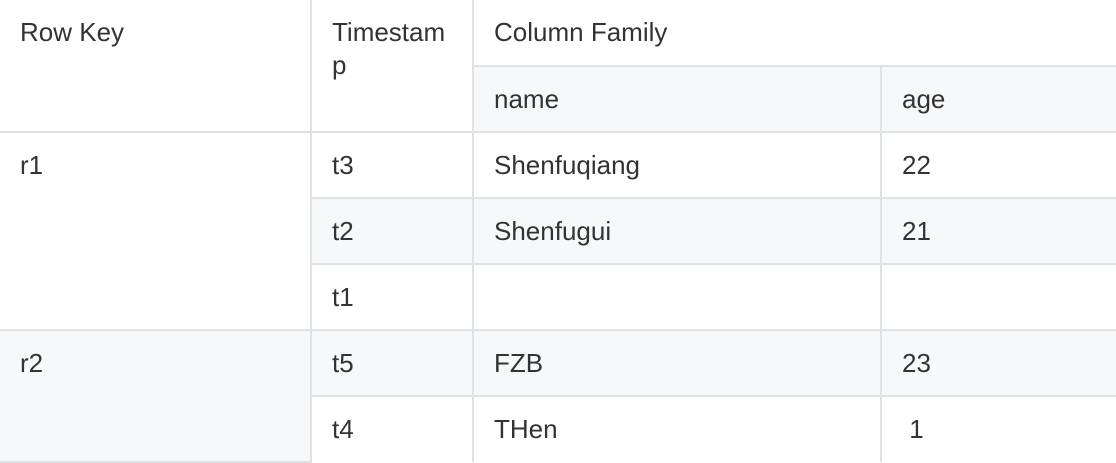 Image resolution: width=1116 pixels, height=463 pixels. What do you see at coordinates (677, 363) in the screenshot?
I see `name-cell: FZB` at bounding box center [677, 363].